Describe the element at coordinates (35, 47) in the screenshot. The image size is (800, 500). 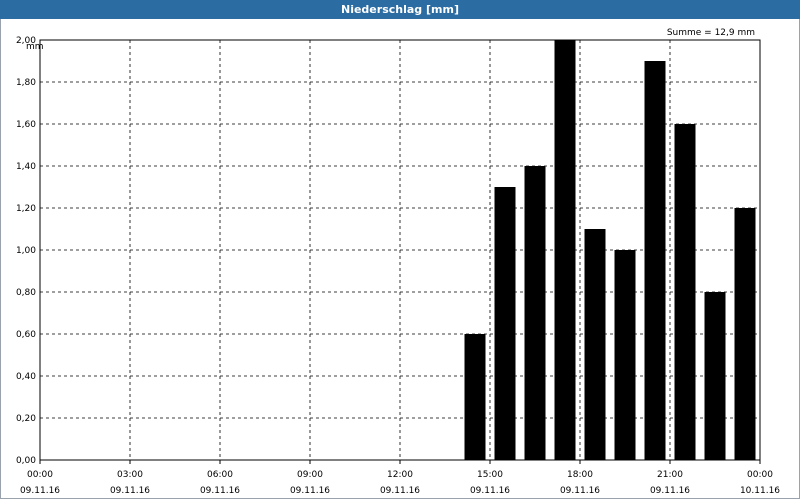
I see `y-axis-unit-label: mm` at that location.